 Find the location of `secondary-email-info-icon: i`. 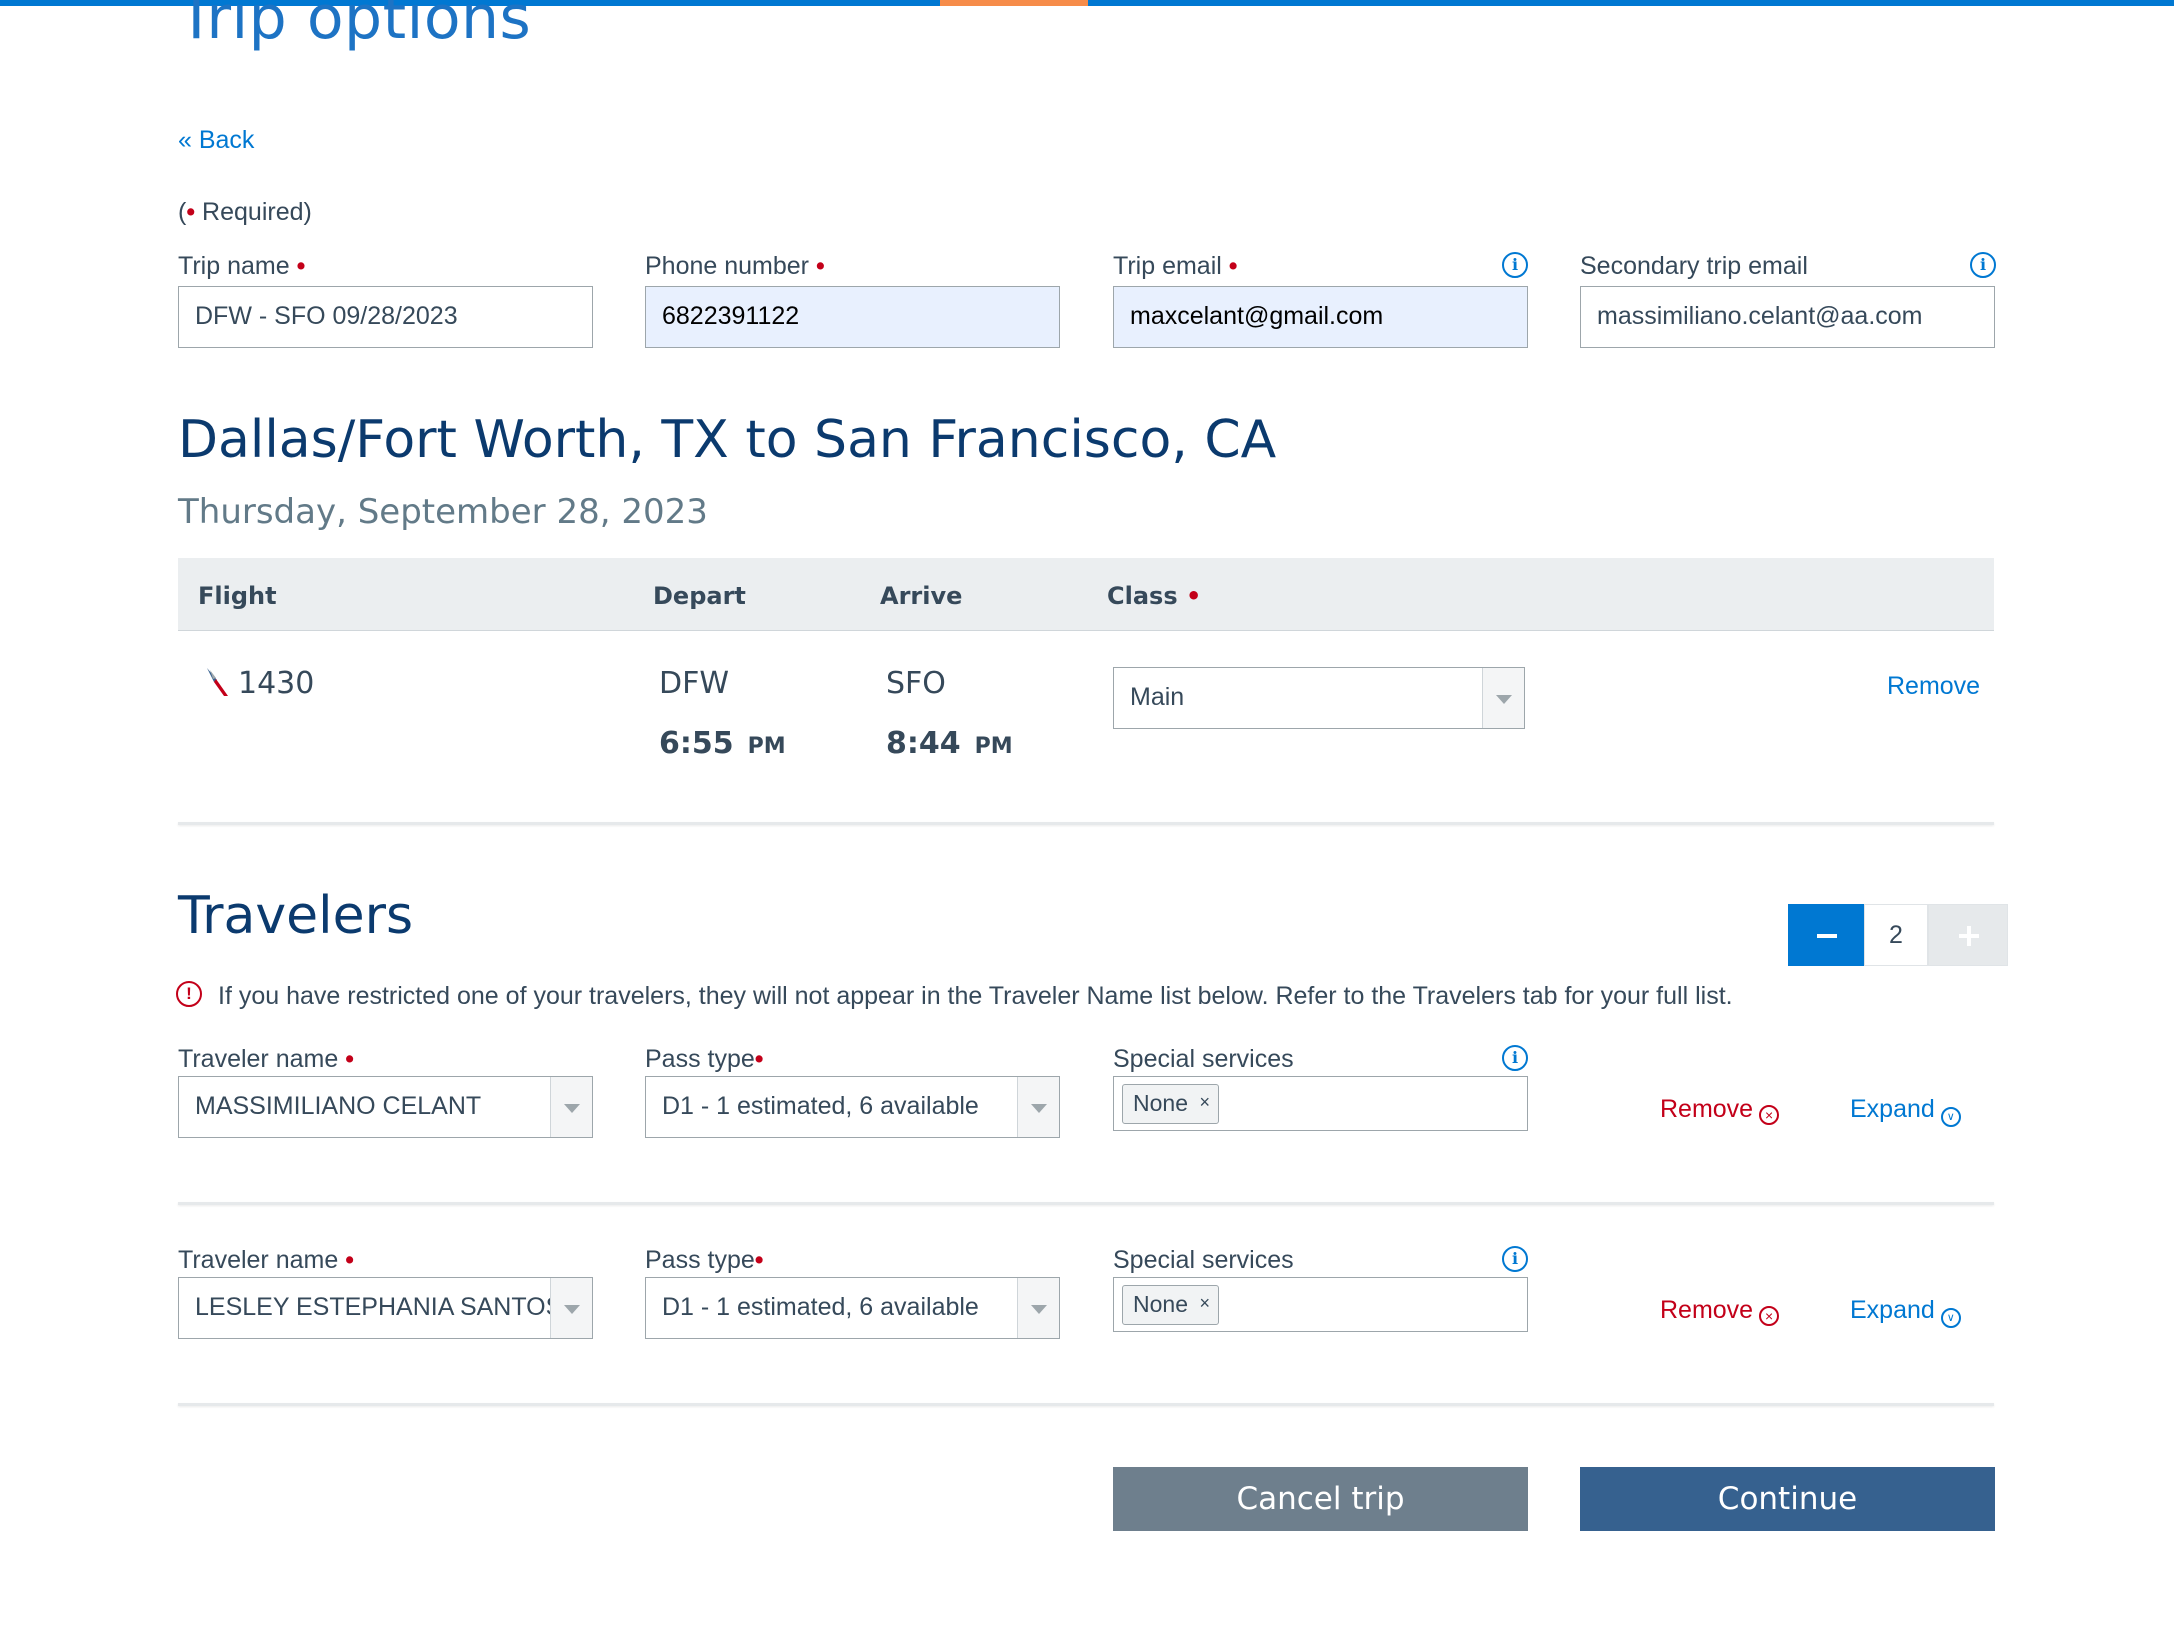

secondary-email-info-icon: i is located at coordinates (1983, 265).